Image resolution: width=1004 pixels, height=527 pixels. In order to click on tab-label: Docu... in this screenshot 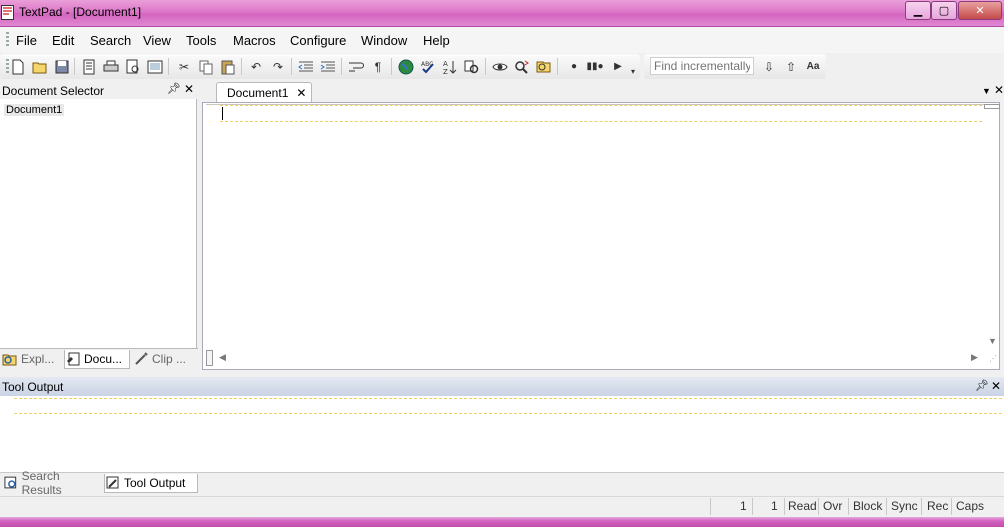, I will do `click(103, 359)`.